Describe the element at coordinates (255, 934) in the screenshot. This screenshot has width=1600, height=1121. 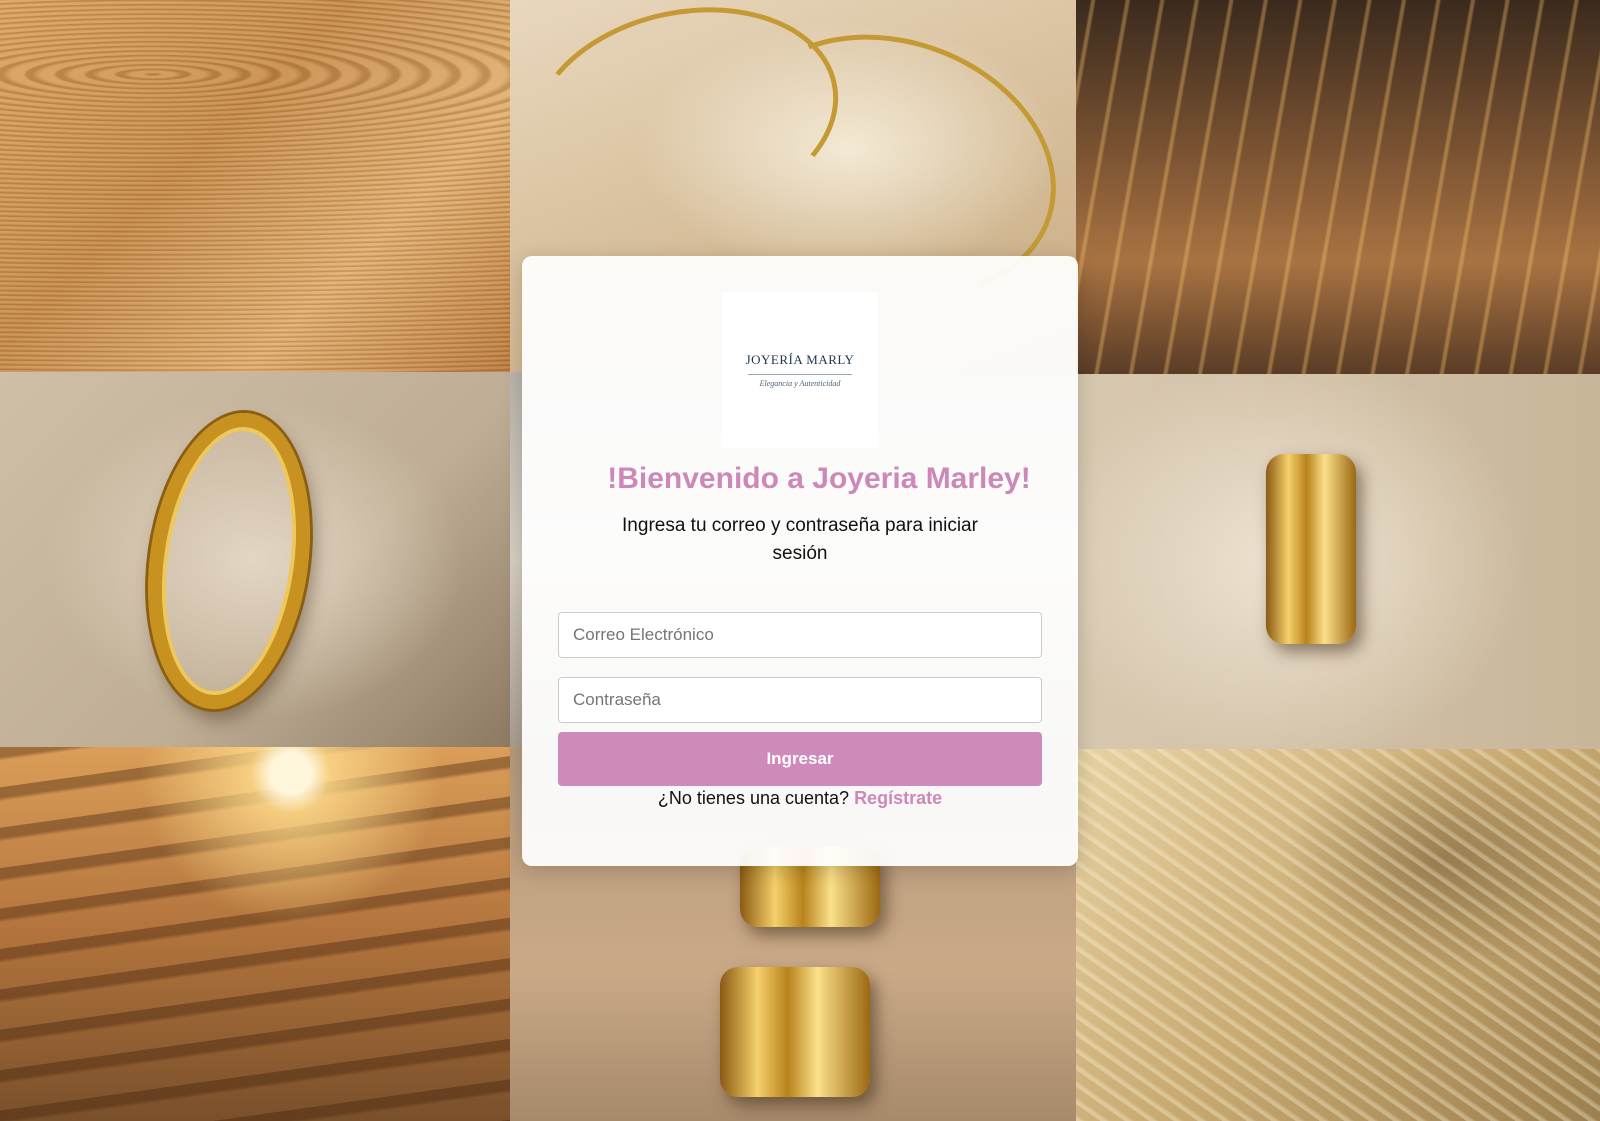
I see `bg-tile-sunset-blinds` at that location.